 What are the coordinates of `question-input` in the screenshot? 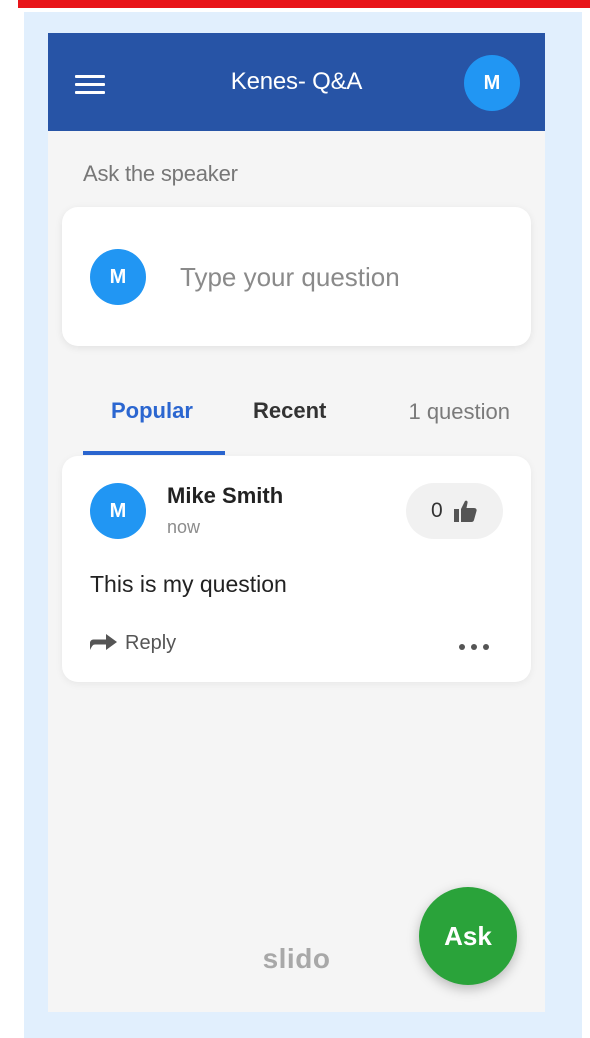 It's located at (340, 277).